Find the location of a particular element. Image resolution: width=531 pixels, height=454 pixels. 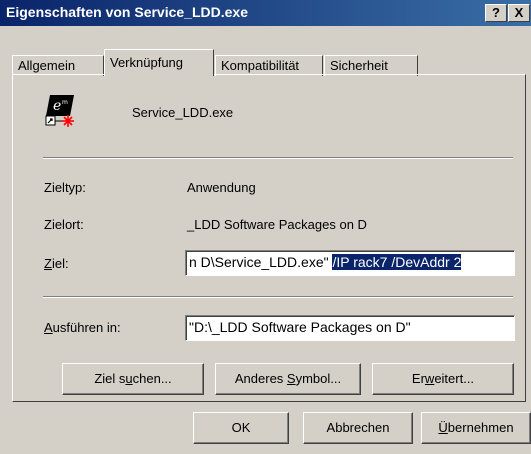

erweitert-accel: w is located at coordinates (429, 378).